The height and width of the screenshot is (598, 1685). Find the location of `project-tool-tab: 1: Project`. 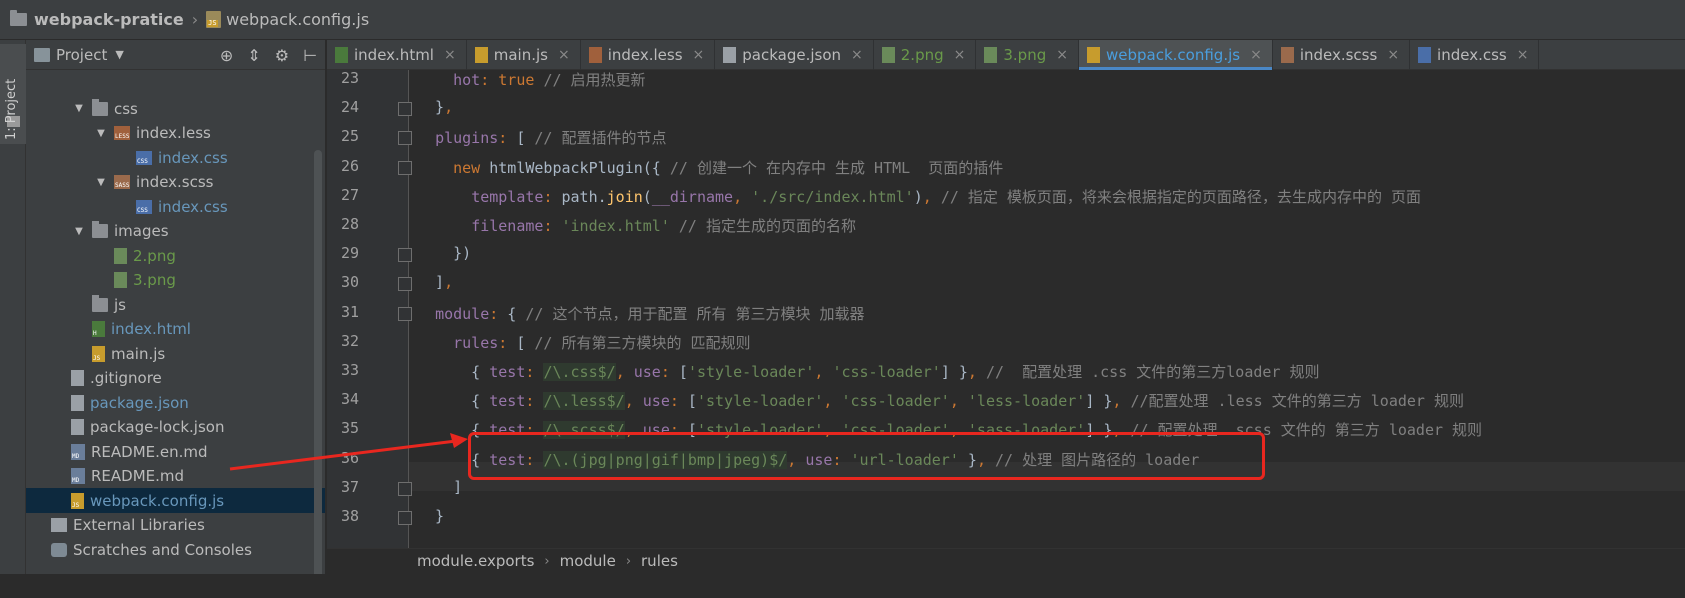

project-tool-tab: 1: Project is located at coordinates (13, 94).